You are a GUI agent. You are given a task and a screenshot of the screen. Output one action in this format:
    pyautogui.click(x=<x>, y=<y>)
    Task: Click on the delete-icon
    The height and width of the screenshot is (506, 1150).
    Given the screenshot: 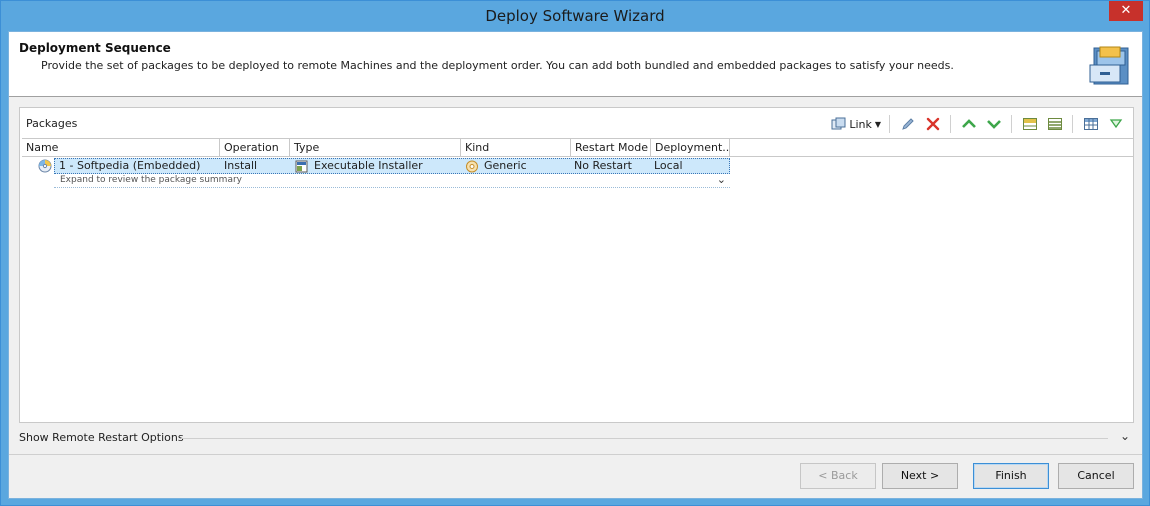 What is the action you would take?
    pyautogui.click(x=933, y=124)
    